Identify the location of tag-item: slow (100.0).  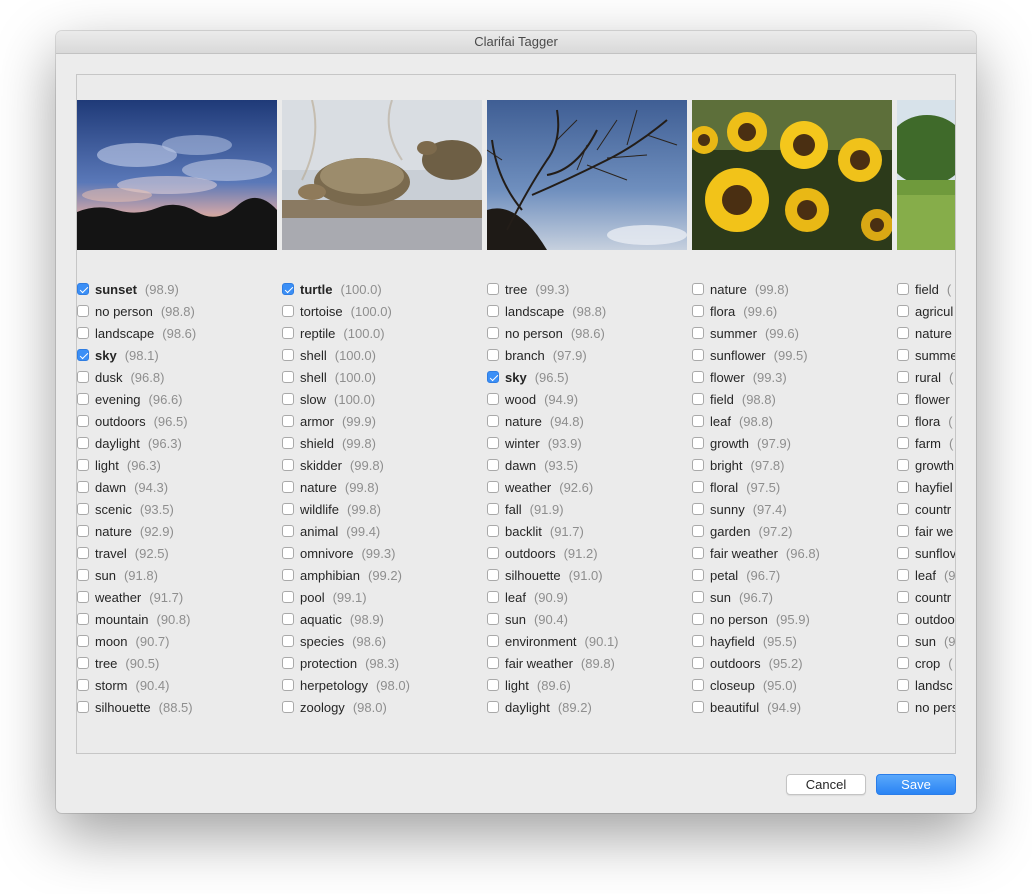
(384, 399).